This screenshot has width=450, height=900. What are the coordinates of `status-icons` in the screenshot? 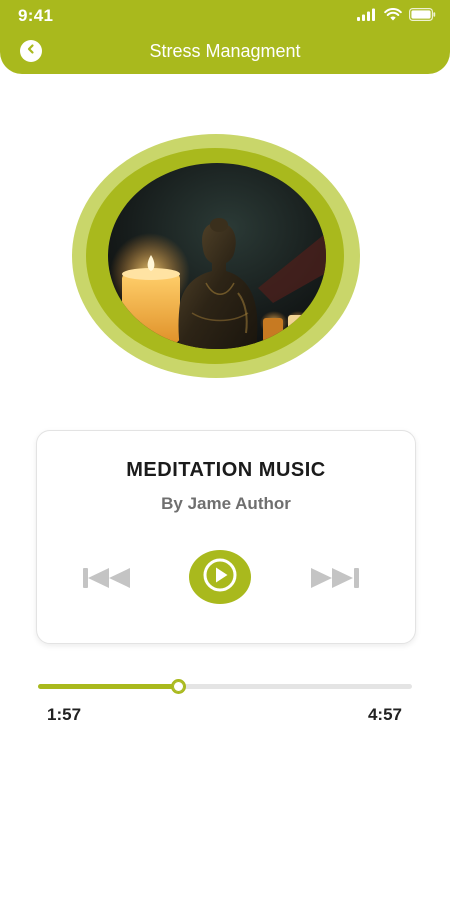 It's located at (396, 17).